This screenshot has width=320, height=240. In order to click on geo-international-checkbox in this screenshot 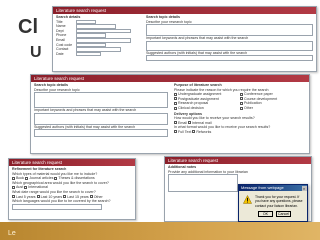, I will do `click(26, 187)`.